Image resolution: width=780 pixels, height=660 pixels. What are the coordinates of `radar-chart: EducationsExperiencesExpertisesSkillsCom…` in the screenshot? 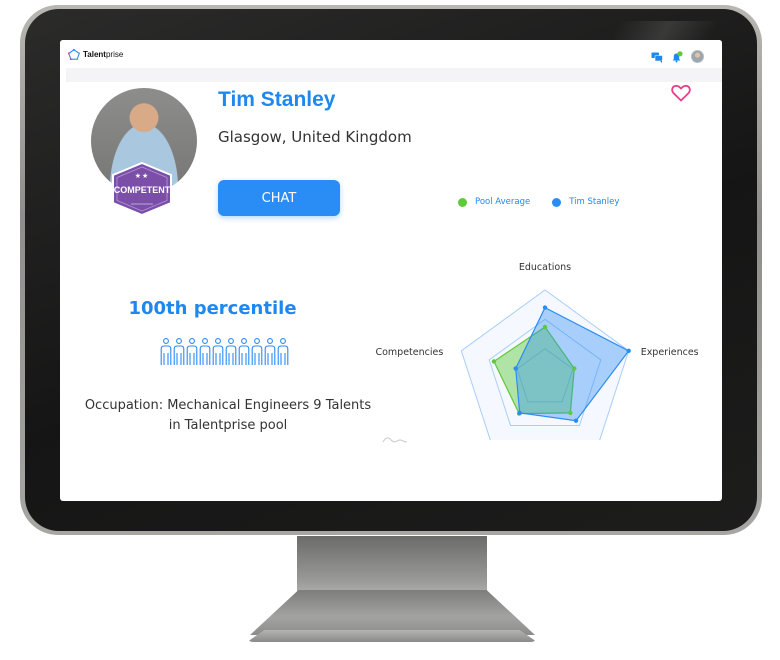 It's located at (537, 351).